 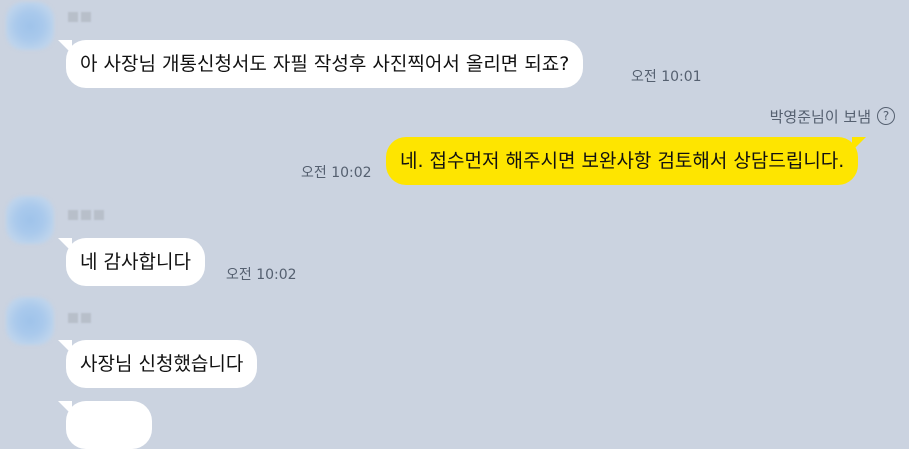 What do you see at coordinates (820, 116) in the screenshot?
I see `read-by-label: 박영준님이 보냄` at bounding box center [820, 116].